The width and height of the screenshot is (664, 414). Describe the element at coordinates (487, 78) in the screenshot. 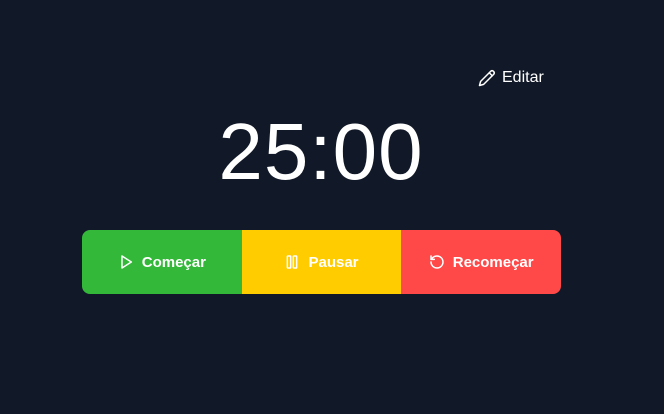

I see `pencil-icon` at that location.